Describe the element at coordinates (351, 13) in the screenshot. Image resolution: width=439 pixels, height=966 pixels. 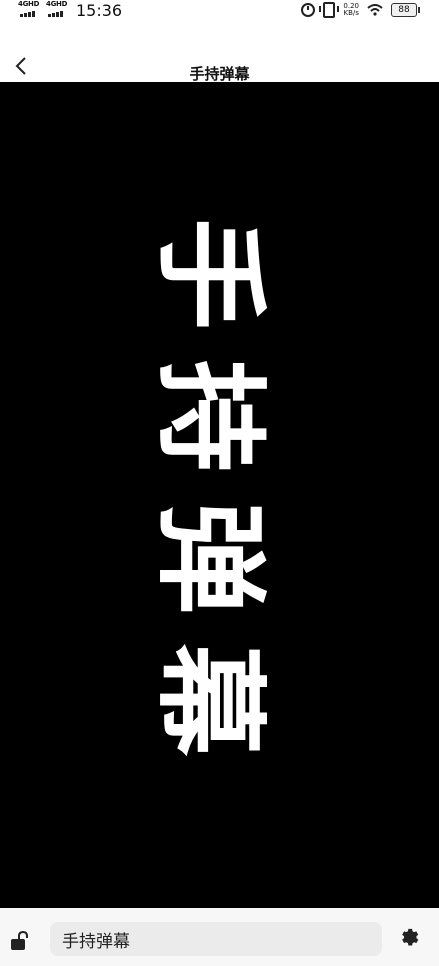
I see `network-speed-unit: KB/s` at that location.